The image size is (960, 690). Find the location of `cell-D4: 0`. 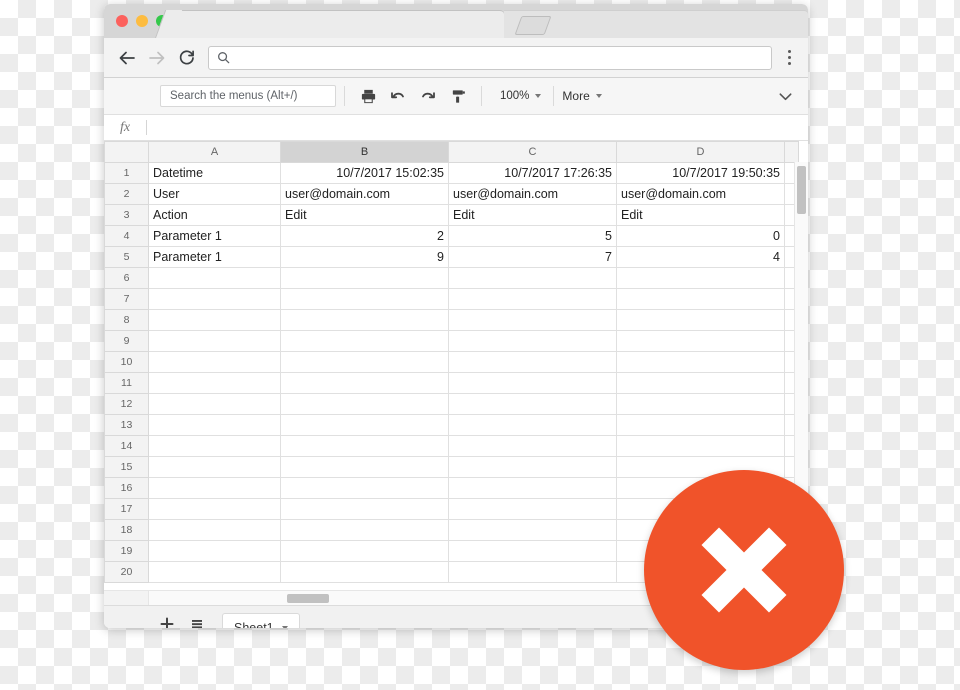

cell-D4: 0 is located at coordinates (700, 236).